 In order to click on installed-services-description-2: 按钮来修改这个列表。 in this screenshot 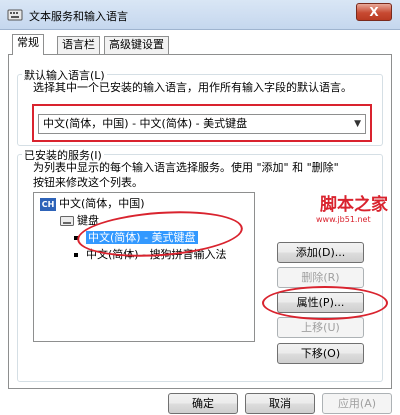, I will do `click(88, 182)`.